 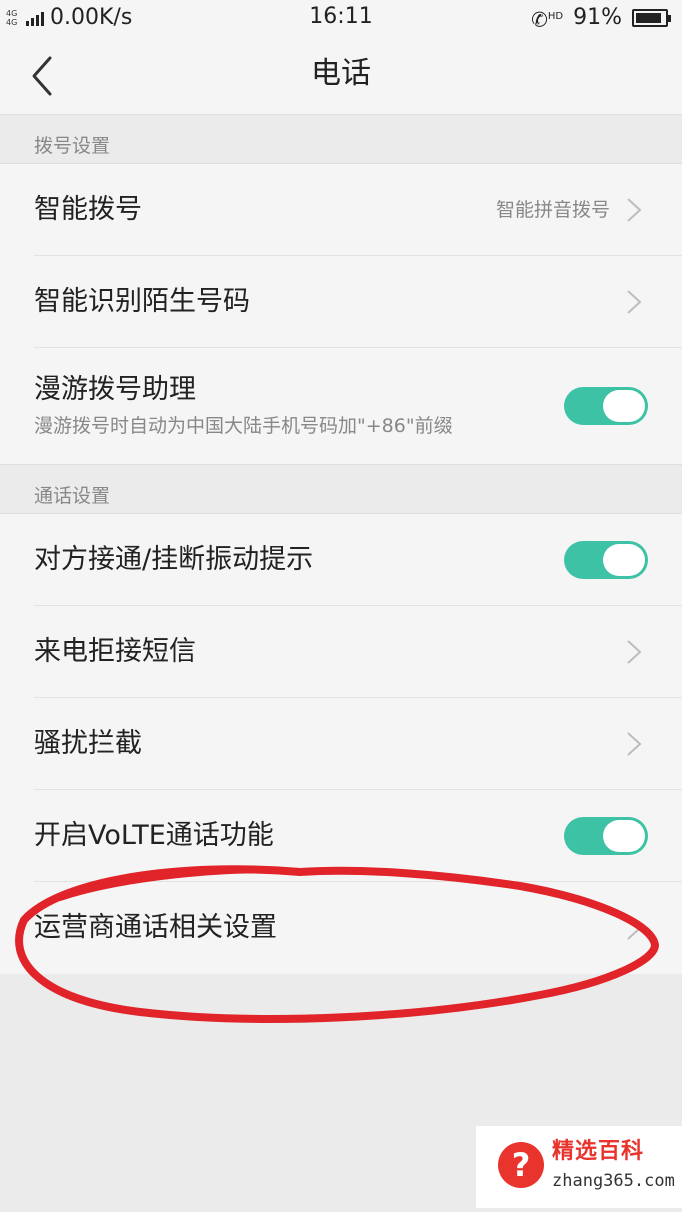 What do you see at coordinates (341, 652) in the screenshot?
I see `row-reject-sms: 来电拒接短信` at bounding box center [341, 652].